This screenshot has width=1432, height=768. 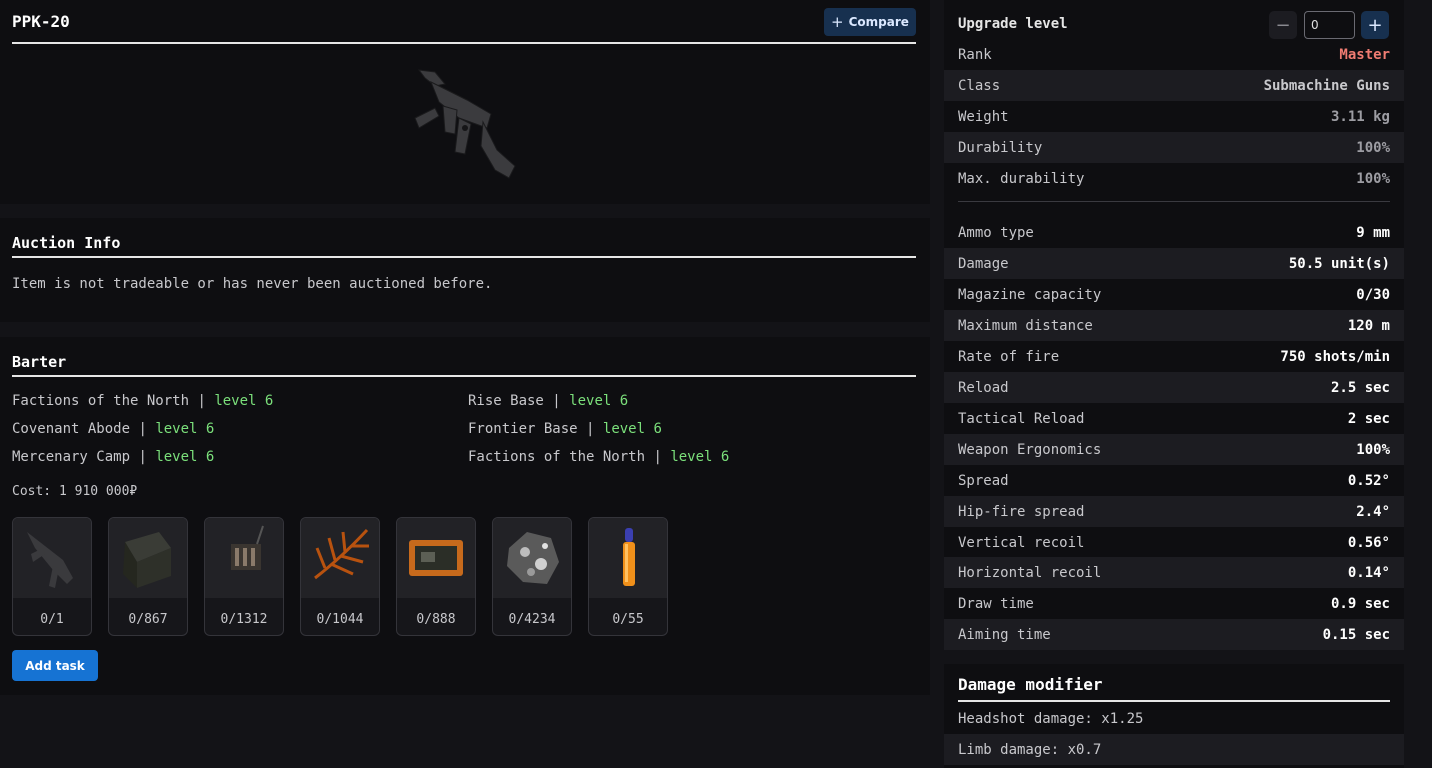 I want to click on stat-label: Horizontal recoil, so click(x=1030, y=572).